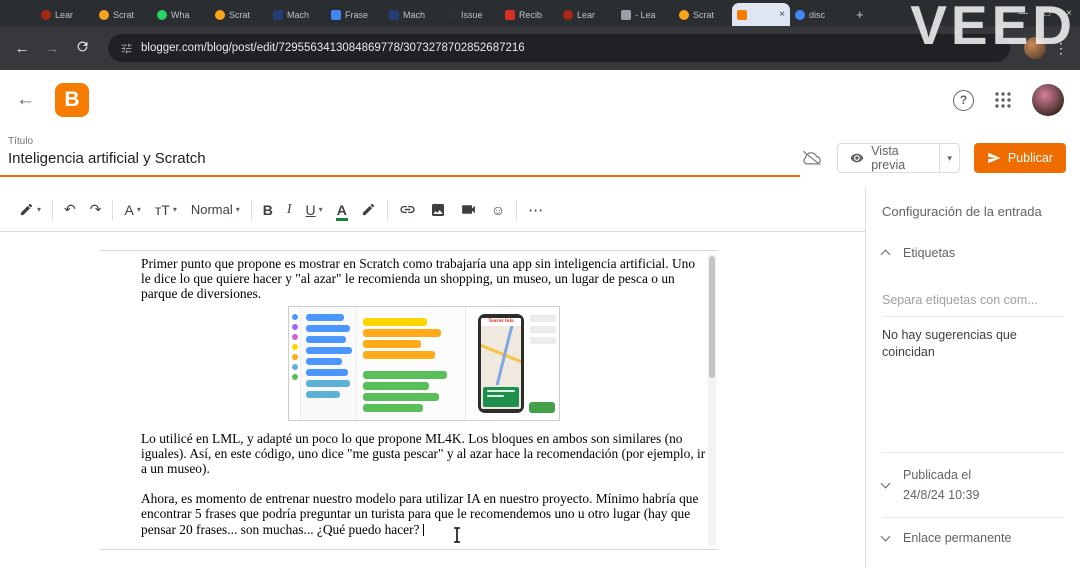 This screenshot has height=568, width=1080. What do you see at coordinates (72, 100) in the screenshot?
I see `blogger-logo: B` at bounding box center [72, 100].